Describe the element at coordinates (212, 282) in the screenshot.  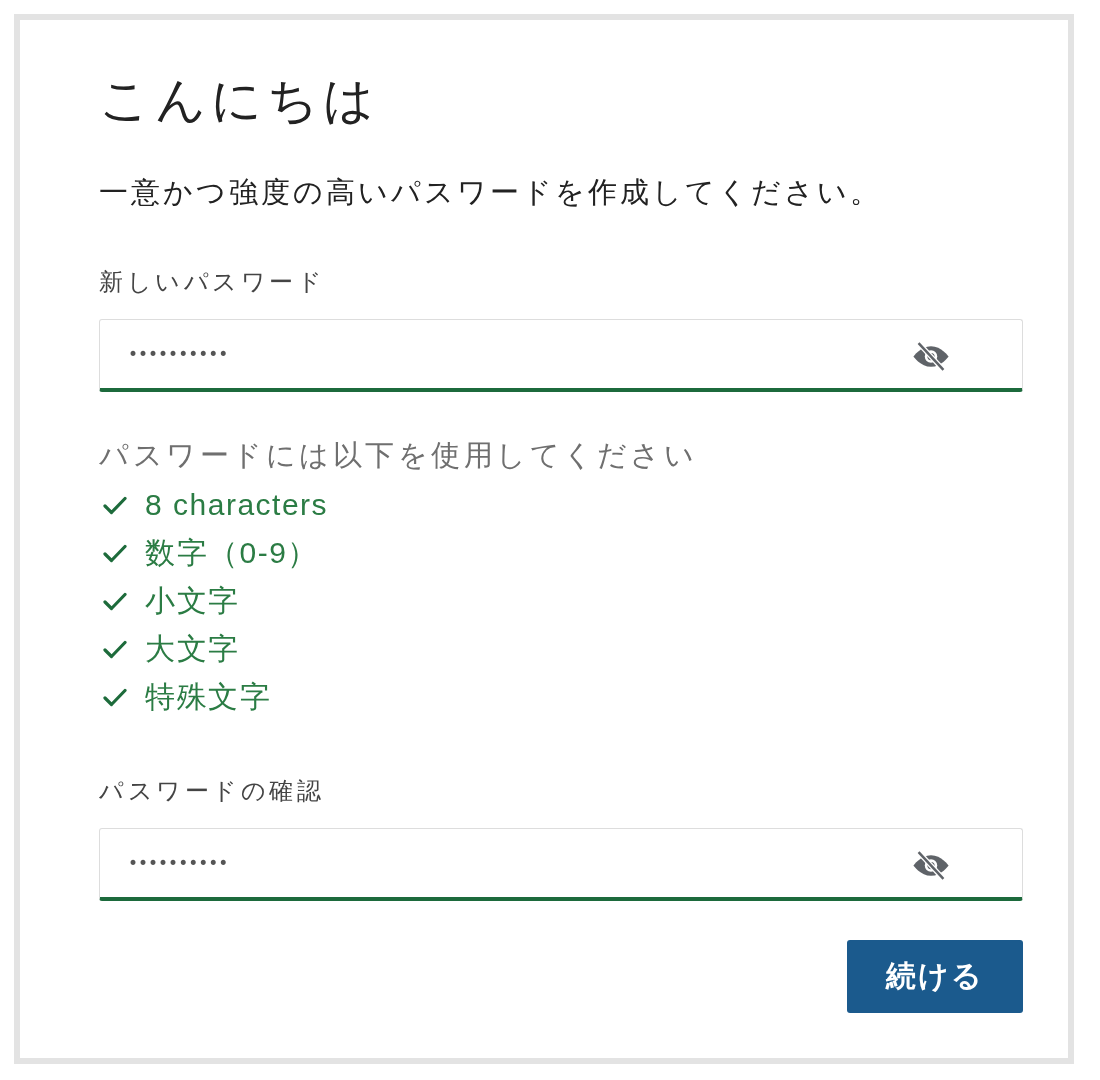
I see `field-label: 新しいパスワード` at that location.